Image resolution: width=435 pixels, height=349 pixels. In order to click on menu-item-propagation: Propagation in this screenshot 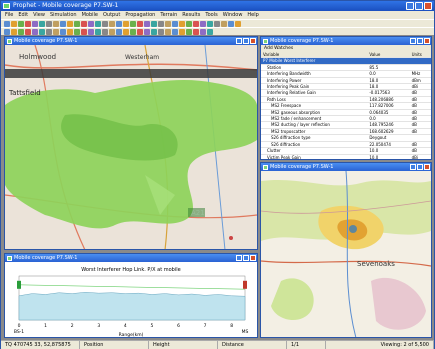, I will do `click(140, 15)`.